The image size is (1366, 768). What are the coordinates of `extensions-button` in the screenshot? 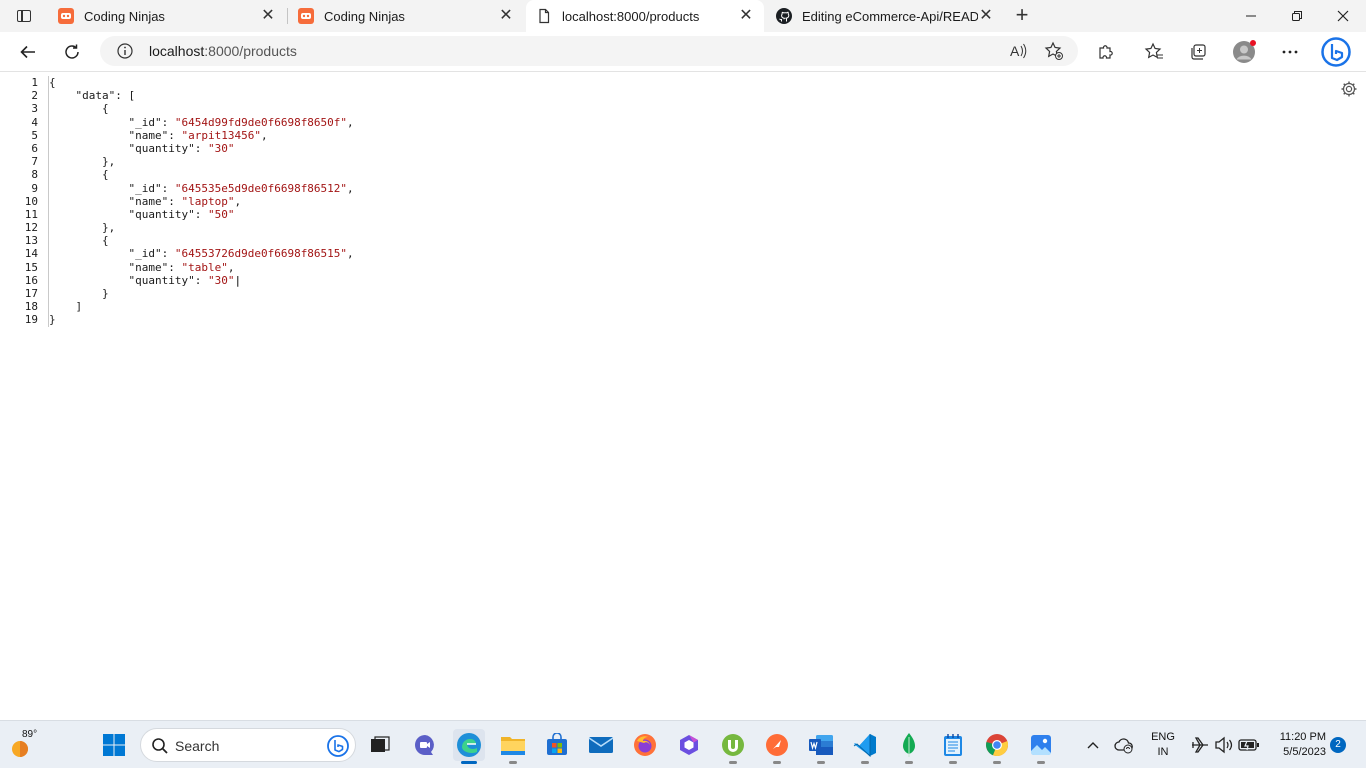 It's located at (1106, 52).